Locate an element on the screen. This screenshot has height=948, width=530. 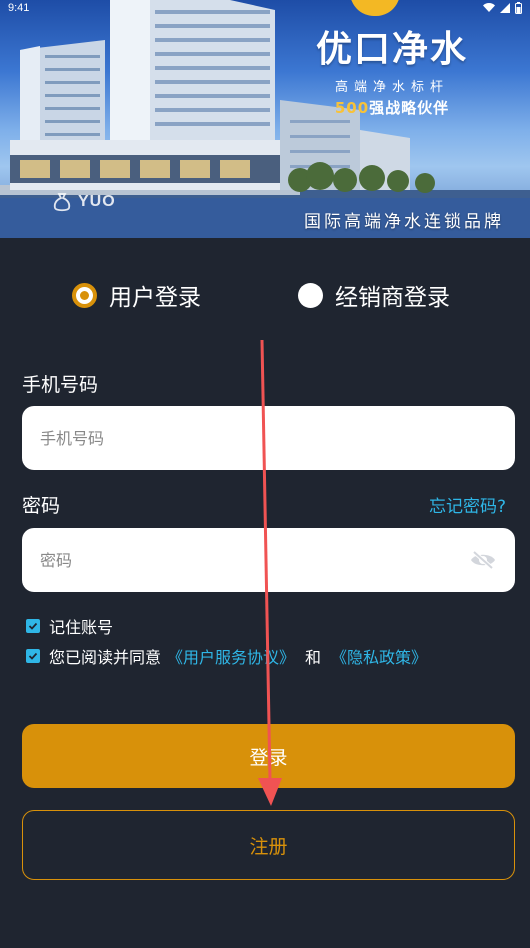
partner-text: 强战略伙伴 is located at coordinates (409, 108).